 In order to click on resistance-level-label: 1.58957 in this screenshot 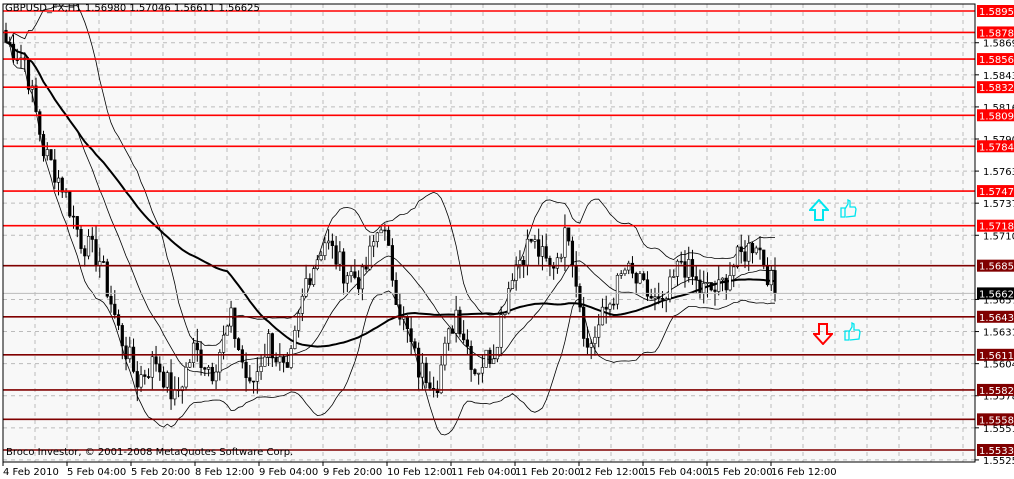, I will do `click(996, 12)`.